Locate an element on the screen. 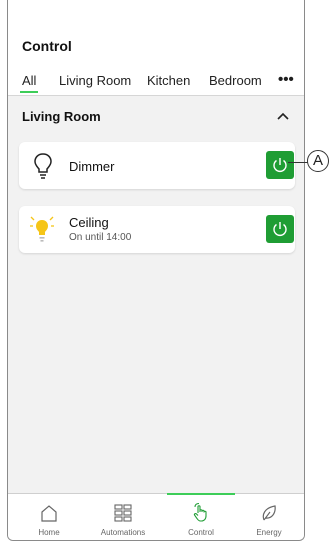  chevron-up-icon is located at coordinates (283, 116).